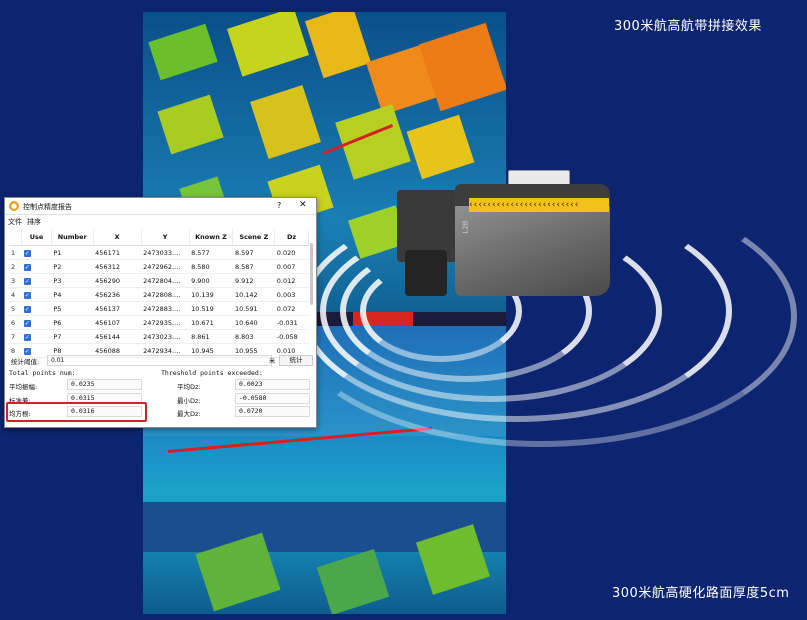 This screenshot has height=620, width=807. What do you see at coordinates (15, 266) in the screenshot?
I see `row-index: 2` at bounding box center [15, 266].